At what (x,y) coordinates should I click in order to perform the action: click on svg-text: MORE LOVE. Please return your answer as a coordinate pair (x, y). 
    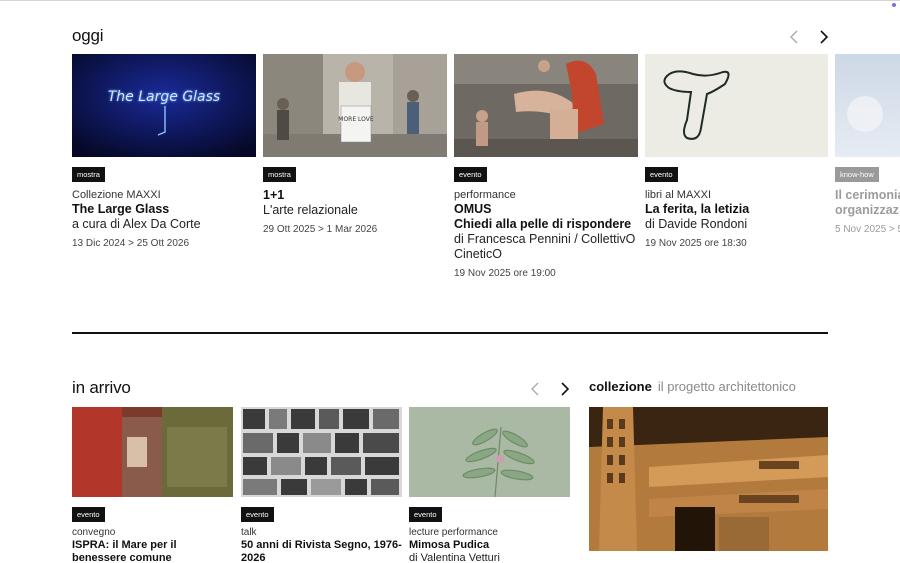
    Looking at the image, I should click on (356, 119).